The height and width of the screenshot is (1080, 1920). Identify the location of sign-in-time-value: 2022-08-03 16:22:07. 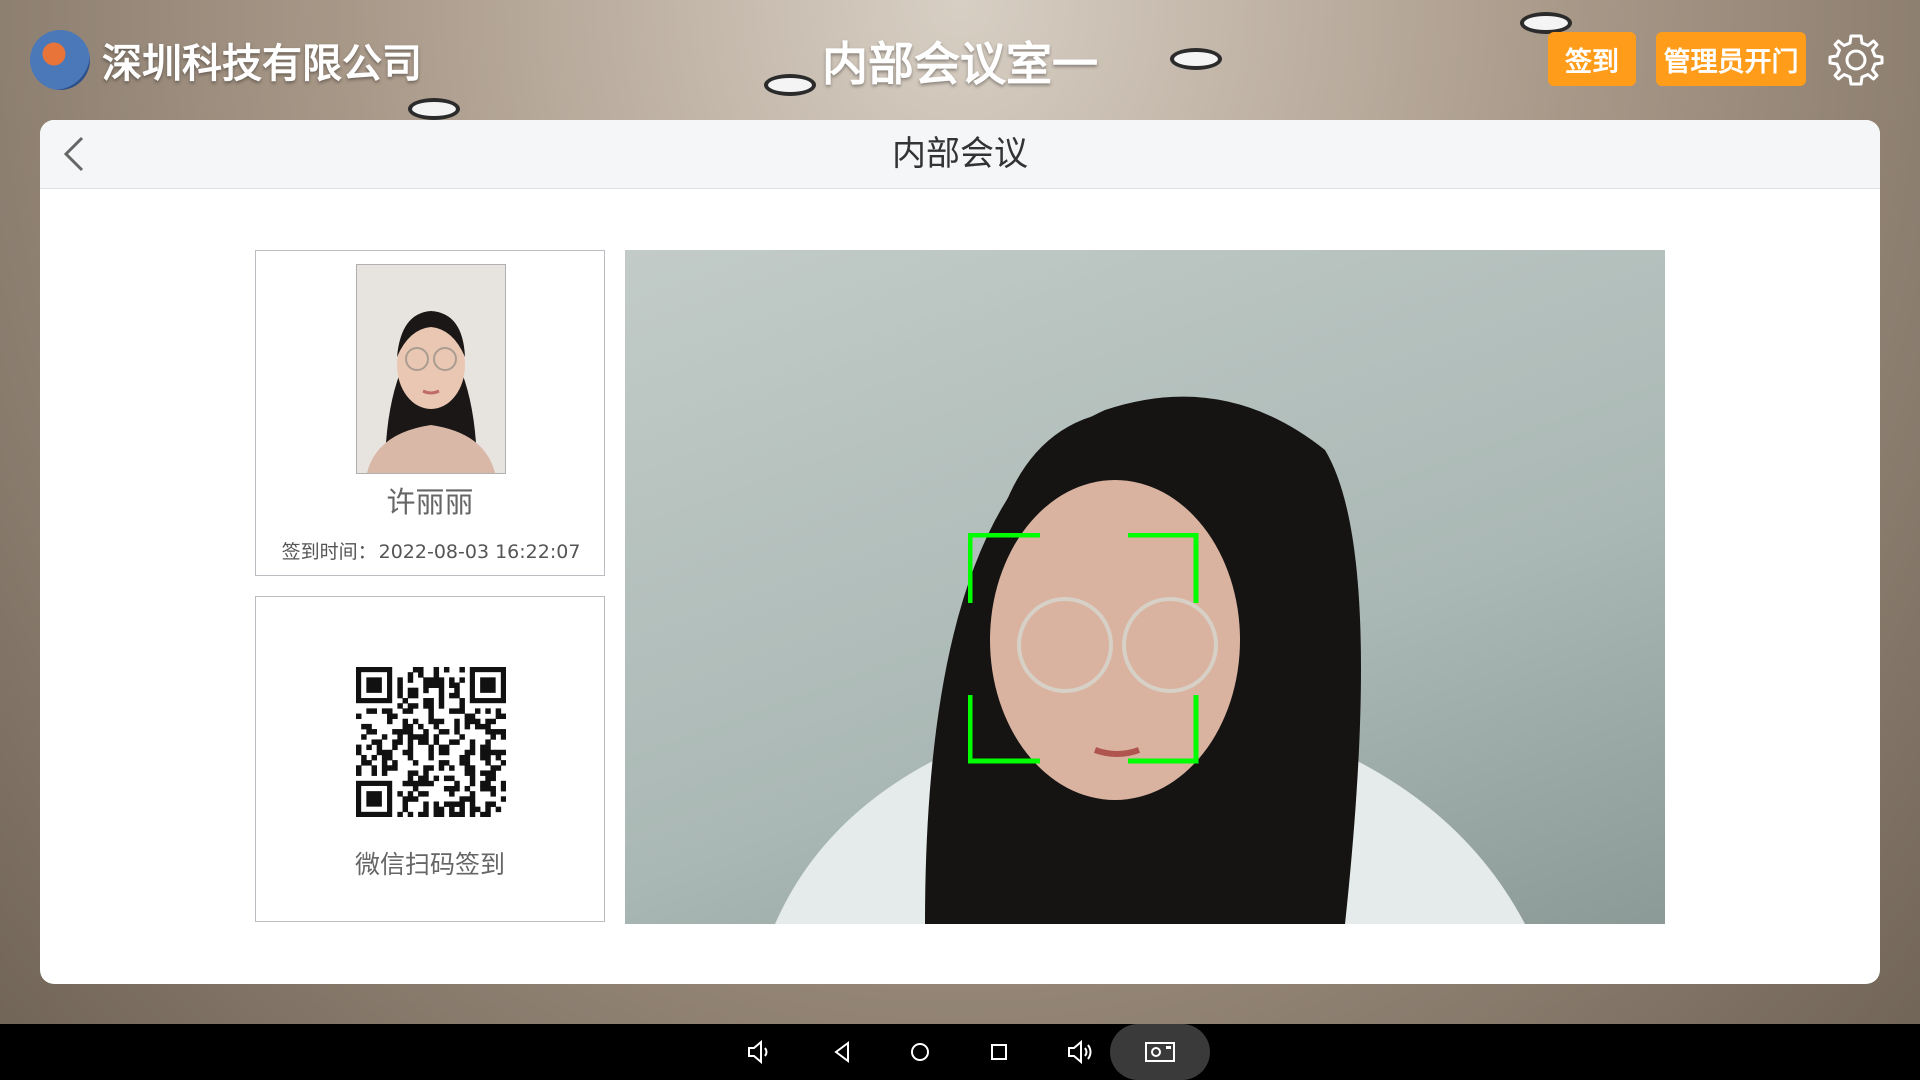
(479, 552).